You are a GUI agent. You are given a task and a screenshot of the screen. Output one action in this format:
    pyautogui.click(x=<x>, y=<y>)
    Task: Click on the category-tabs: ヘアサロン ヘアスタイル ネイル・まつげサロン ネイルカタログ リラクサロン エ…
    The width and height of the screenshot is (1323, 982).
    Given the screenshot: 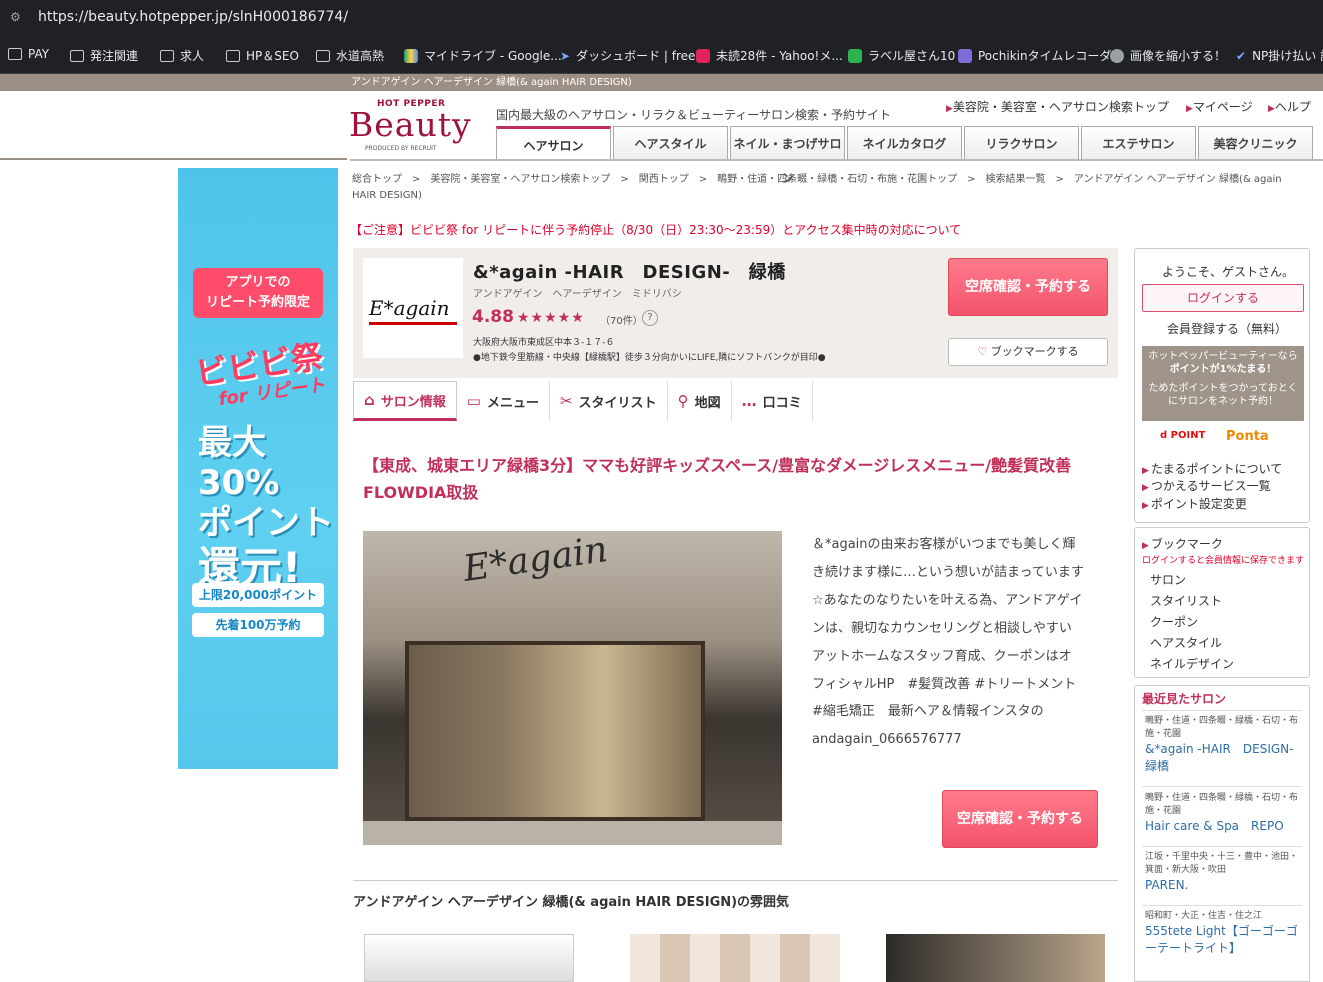 What is the action you would take?
    pyautogui.click(x=905, y=155)
    